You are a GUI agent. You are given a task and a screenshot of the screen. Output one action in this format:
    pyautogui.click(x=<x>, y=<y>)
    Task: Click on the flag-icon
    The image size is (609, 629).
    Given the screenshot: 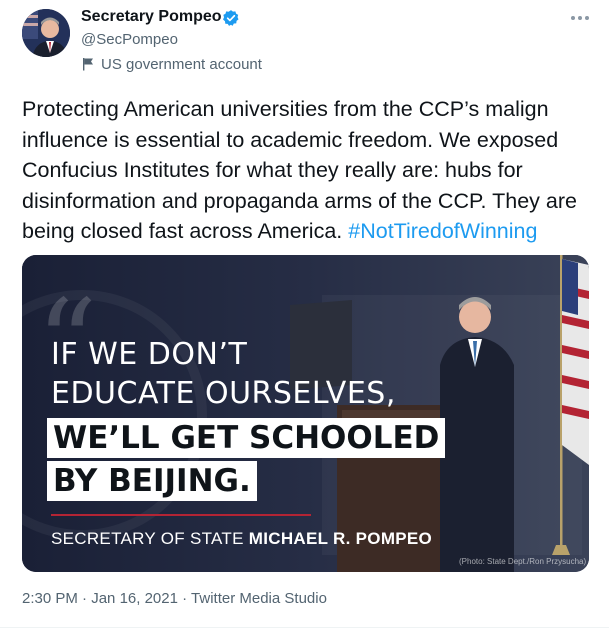 What is the action you would take?
    pyautogui.click(x=88, y=64)
    